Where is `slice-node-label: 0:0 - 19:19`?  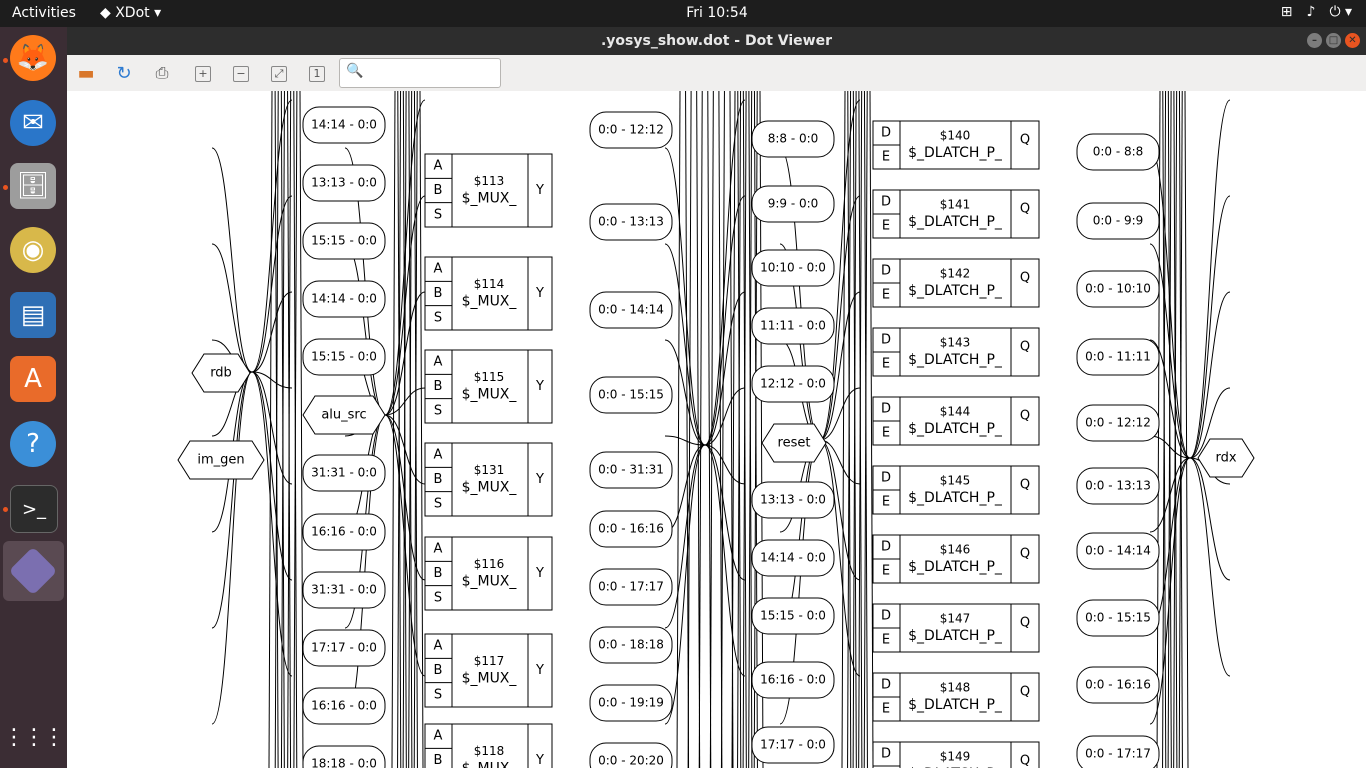
slice-node-label: 0:0 - 19:19 is located at coordinates (631, 703).